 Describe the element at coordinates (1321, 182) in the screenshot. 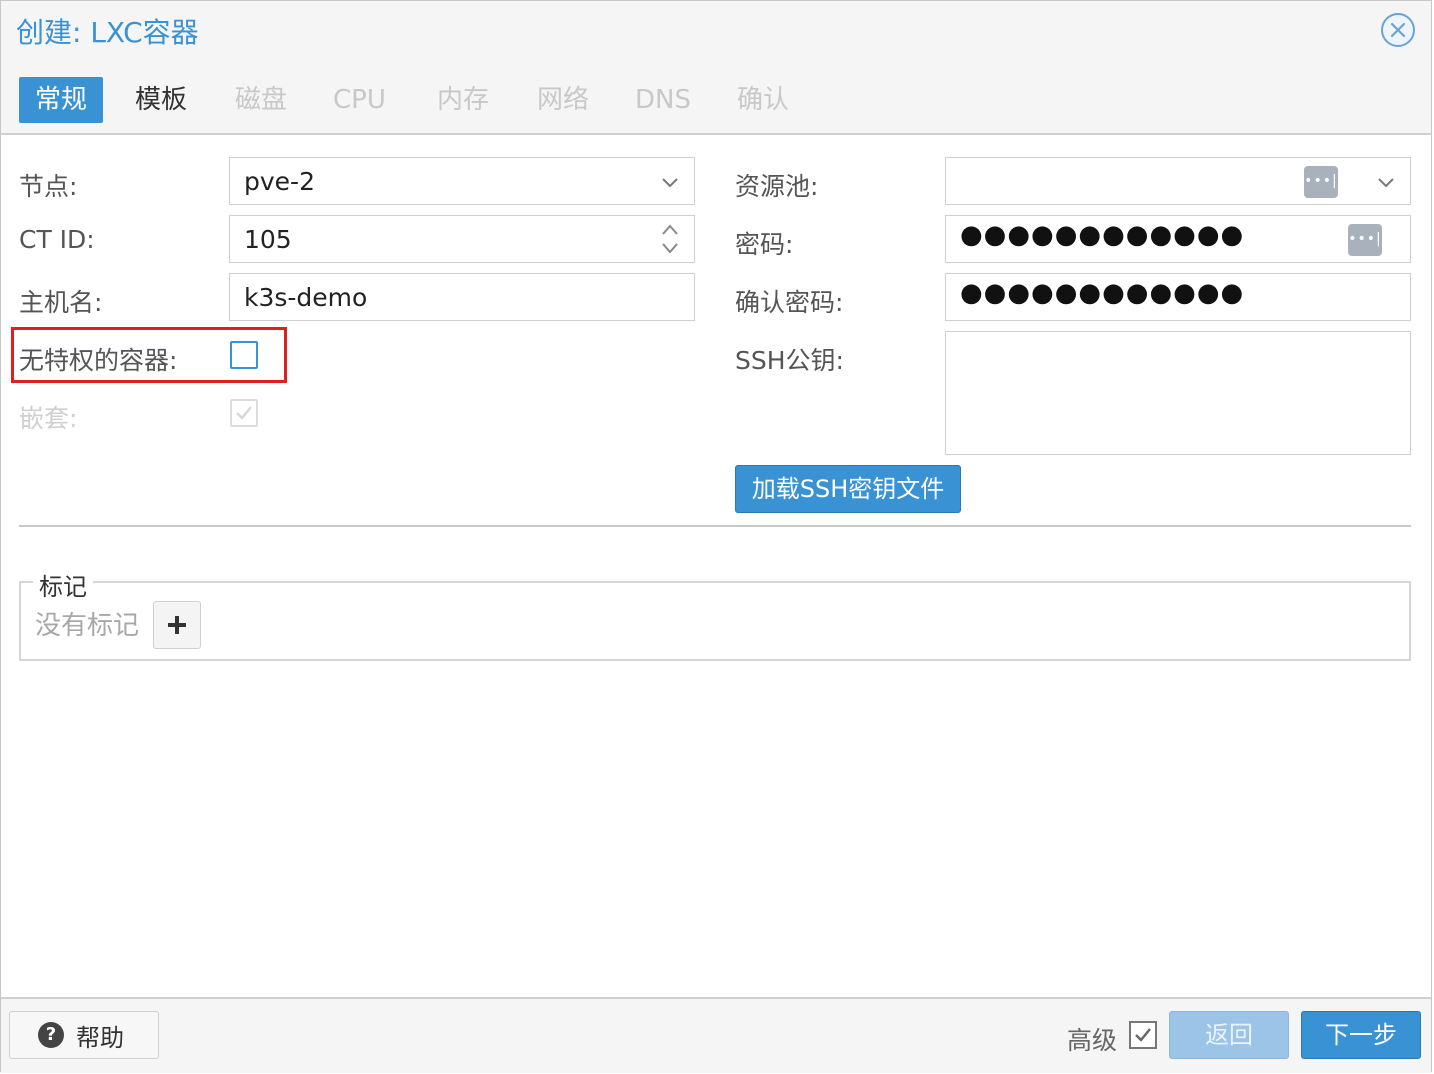

I see `more-options-icon: •••|` at that location.